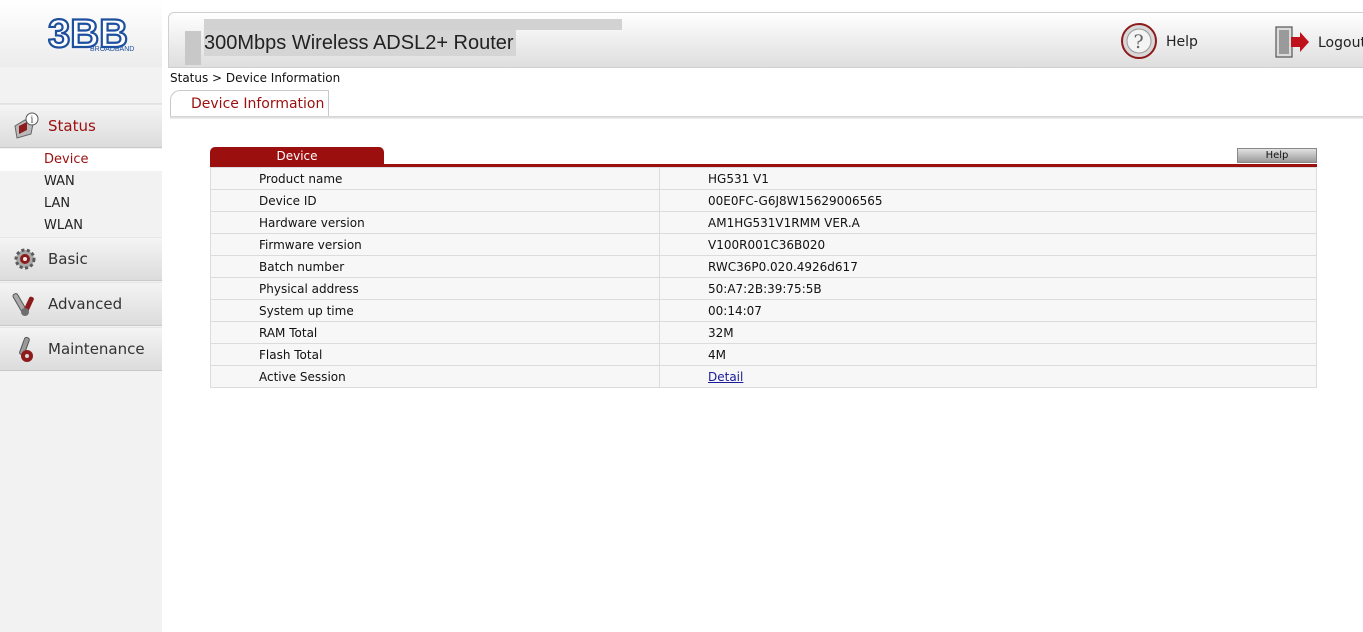  I want to click on help-icon: ?, so click(1139, 42).